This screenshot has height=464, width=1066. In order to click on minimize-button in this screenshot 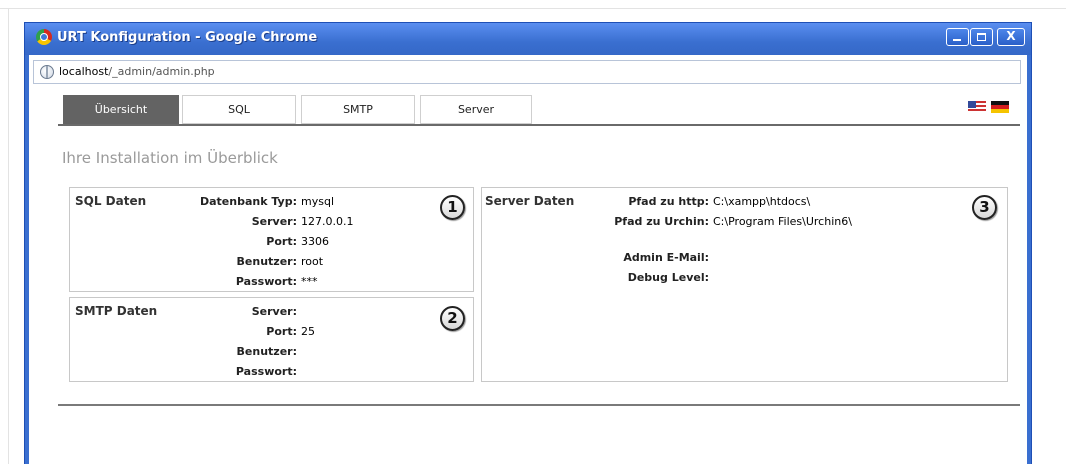, I will do `click(957, 37)`.